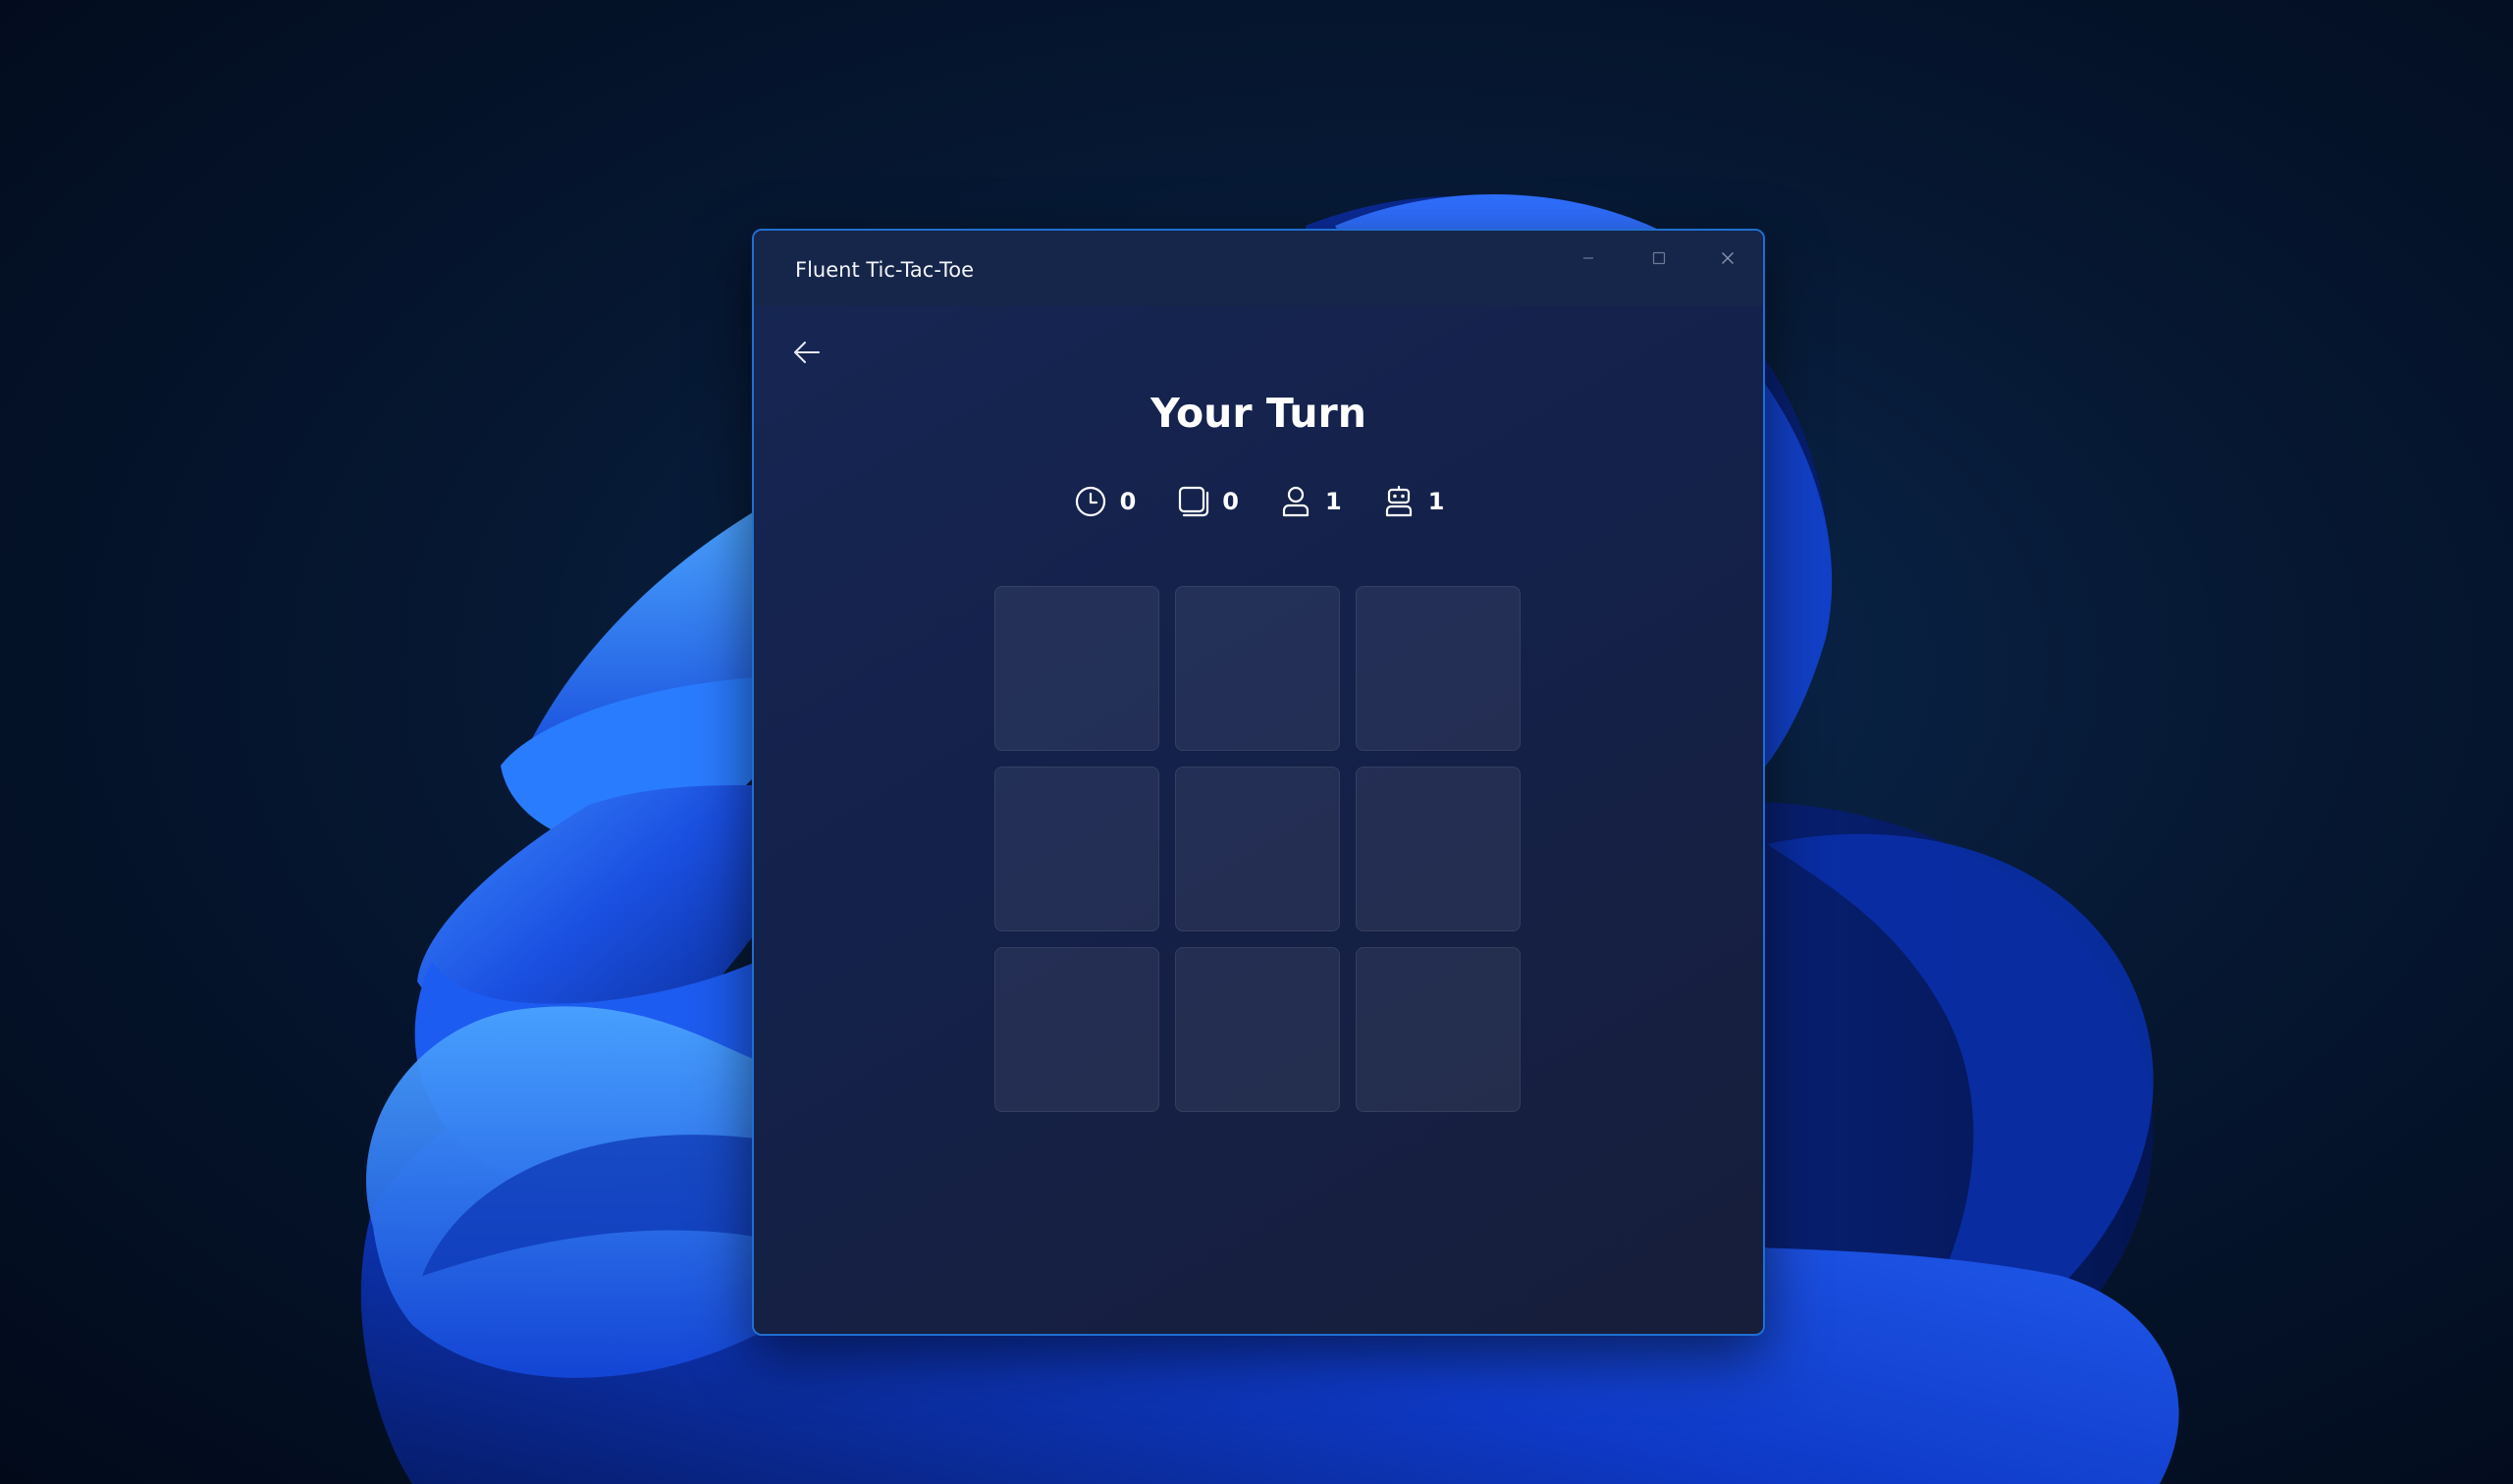  I want to click on close-button, so click(1728, 258).